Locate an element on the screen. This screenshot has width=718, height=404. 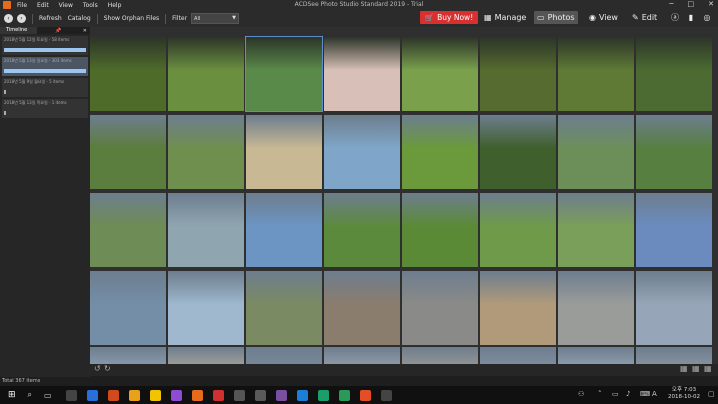
chevron-up-icon: ˄ is located at coordinates (600, 394).